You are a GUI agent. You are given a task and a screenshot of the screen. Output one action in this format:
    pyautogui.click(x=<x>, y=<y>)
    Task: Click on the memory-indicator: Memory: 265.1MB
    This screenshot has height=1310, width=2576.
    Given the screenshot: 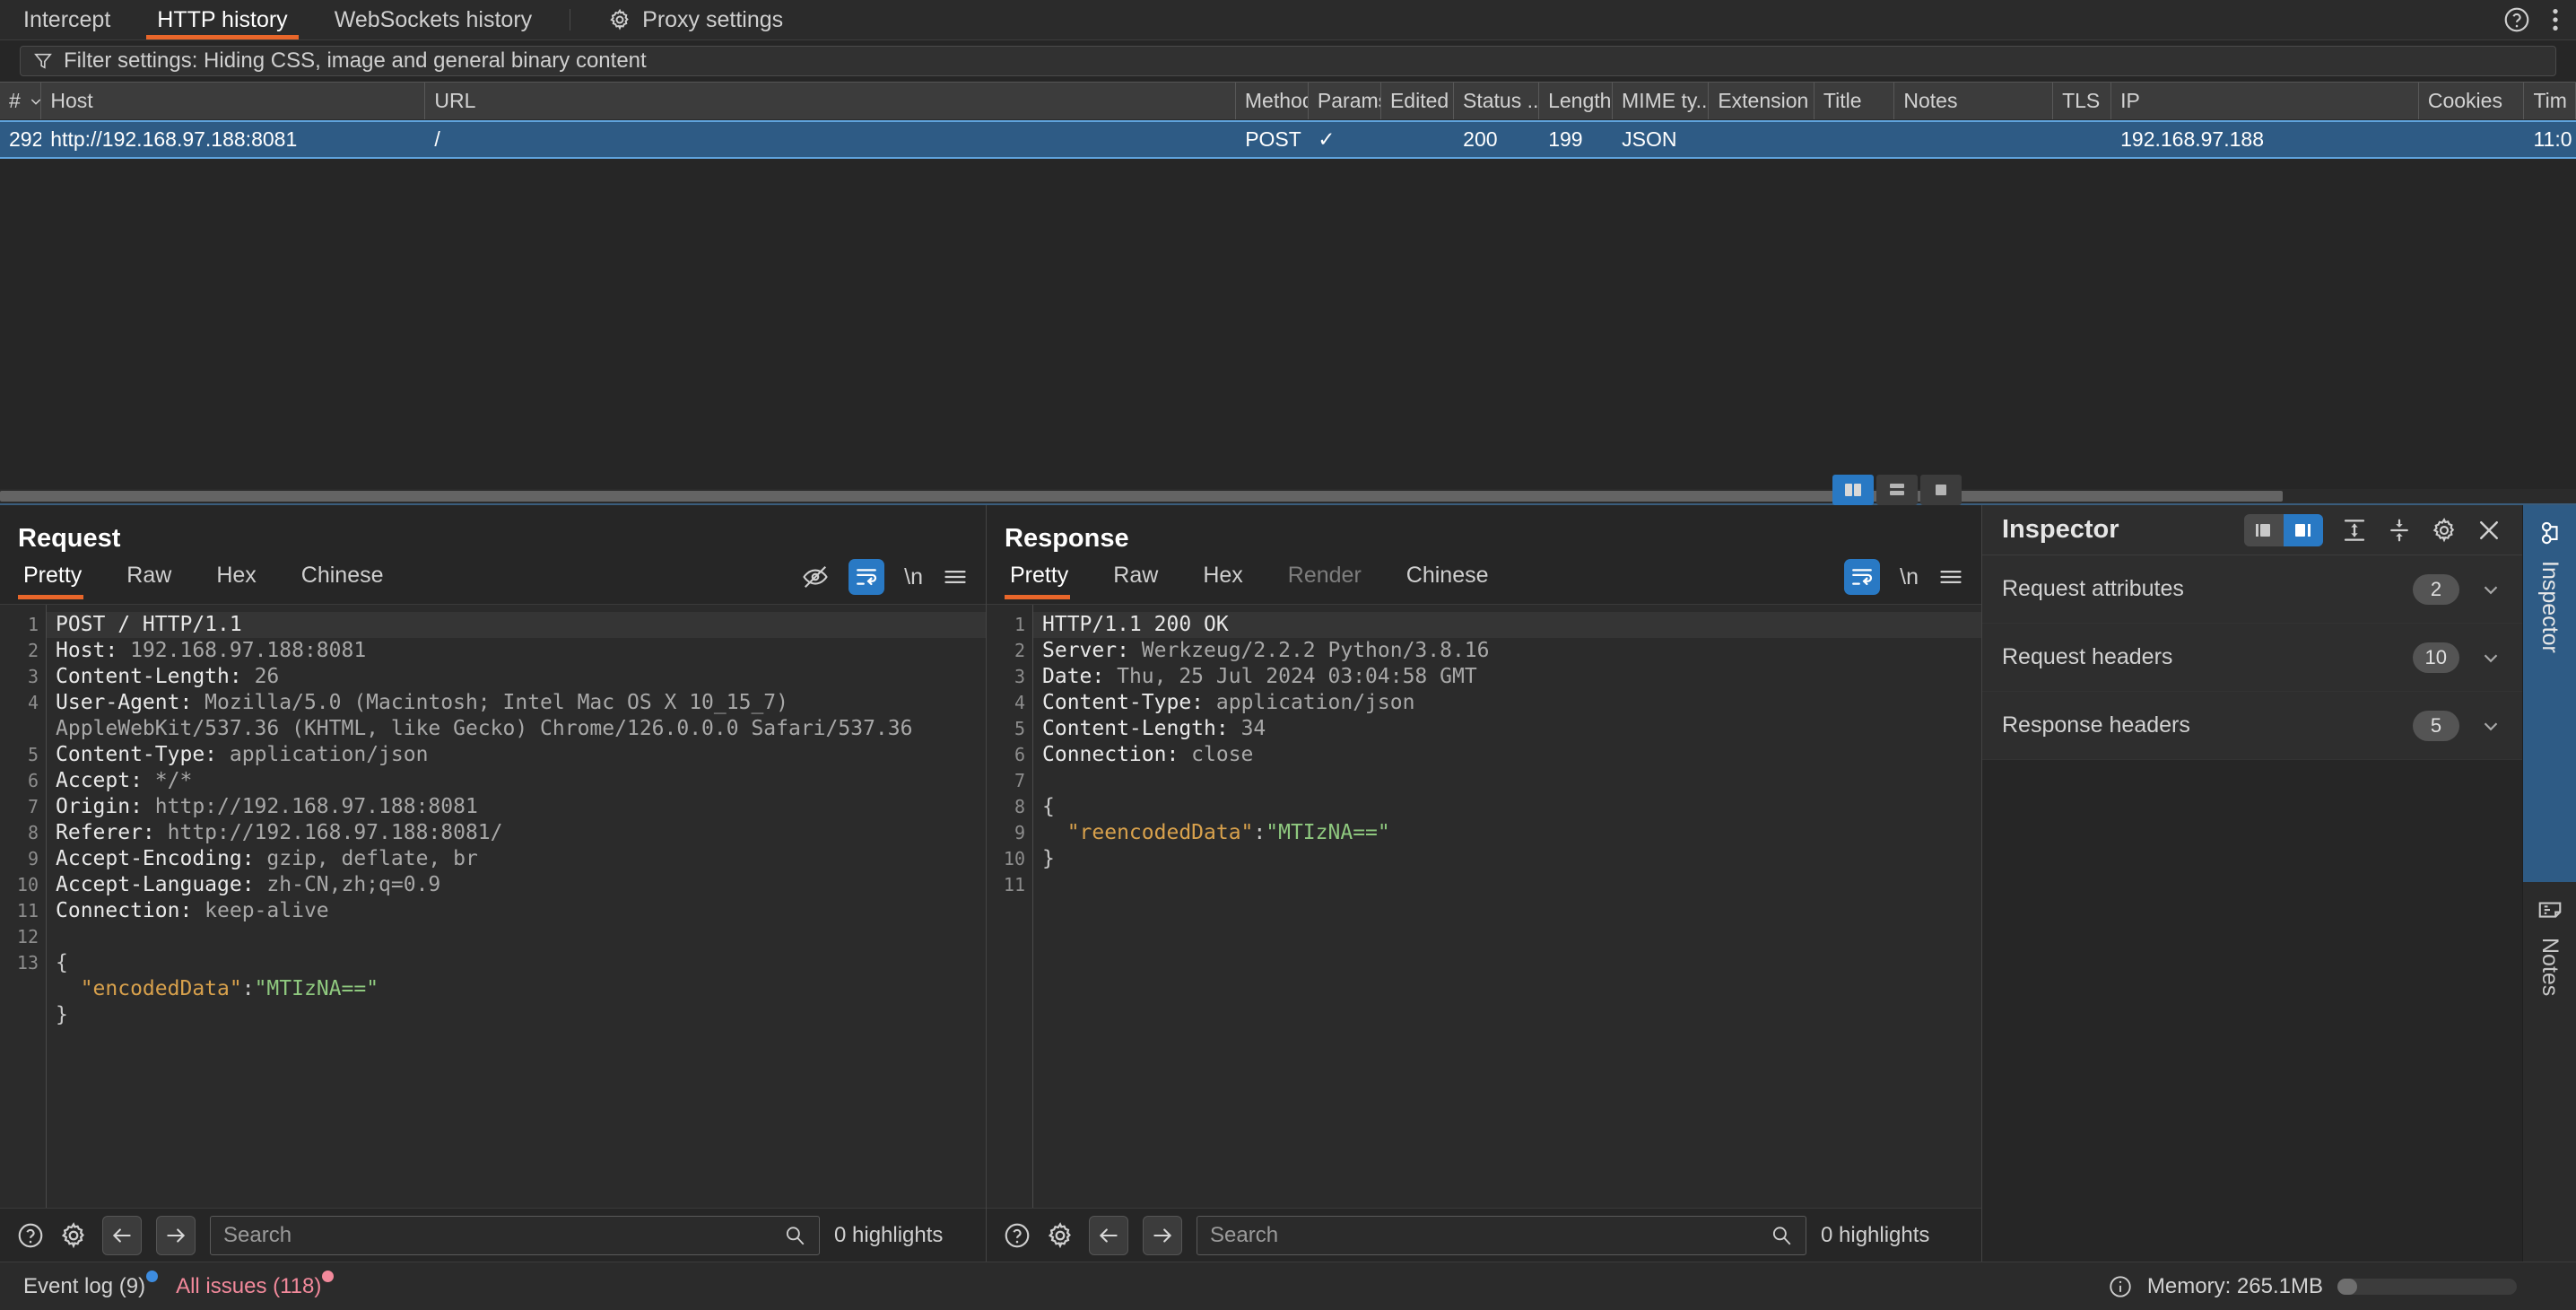 What is the action you would take?
    pyautogui.click(x=2312, y=1286)
    